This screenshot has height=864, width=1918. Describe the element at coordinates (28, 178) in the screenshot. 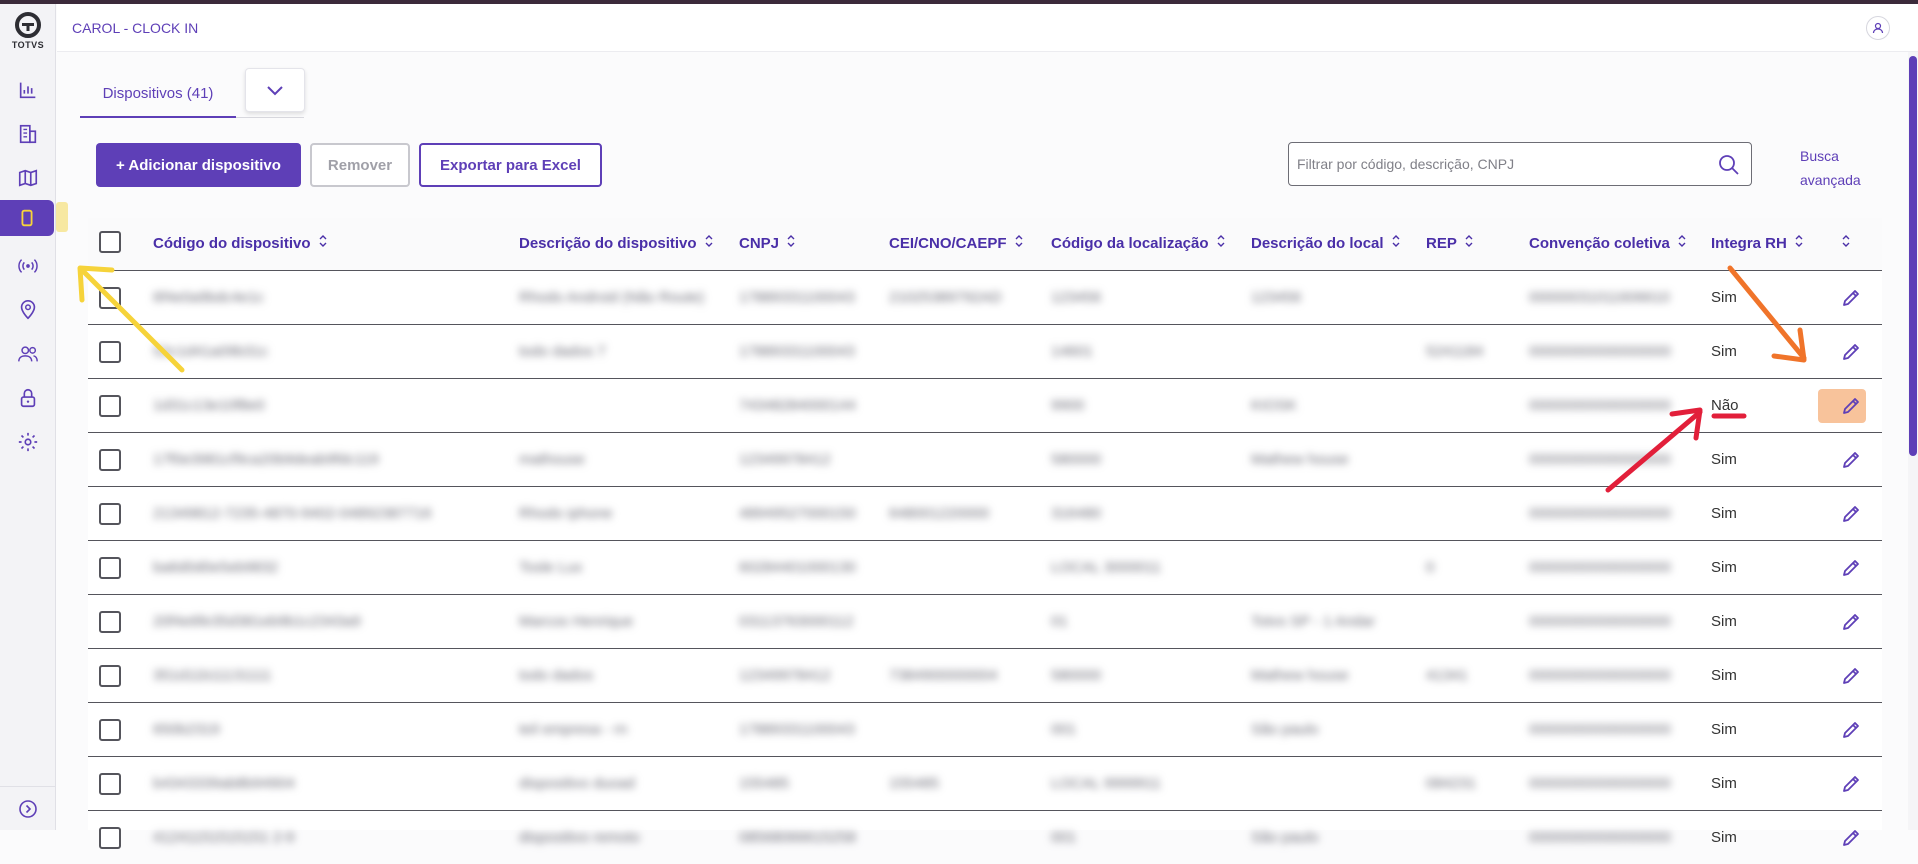

I see `nav-item-map` at that location.